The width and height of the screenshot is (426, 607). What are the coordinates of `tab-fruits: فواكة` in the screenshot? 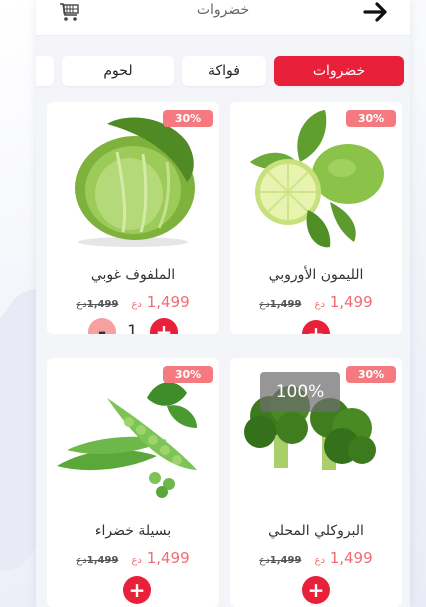 It's located at (224, 71).